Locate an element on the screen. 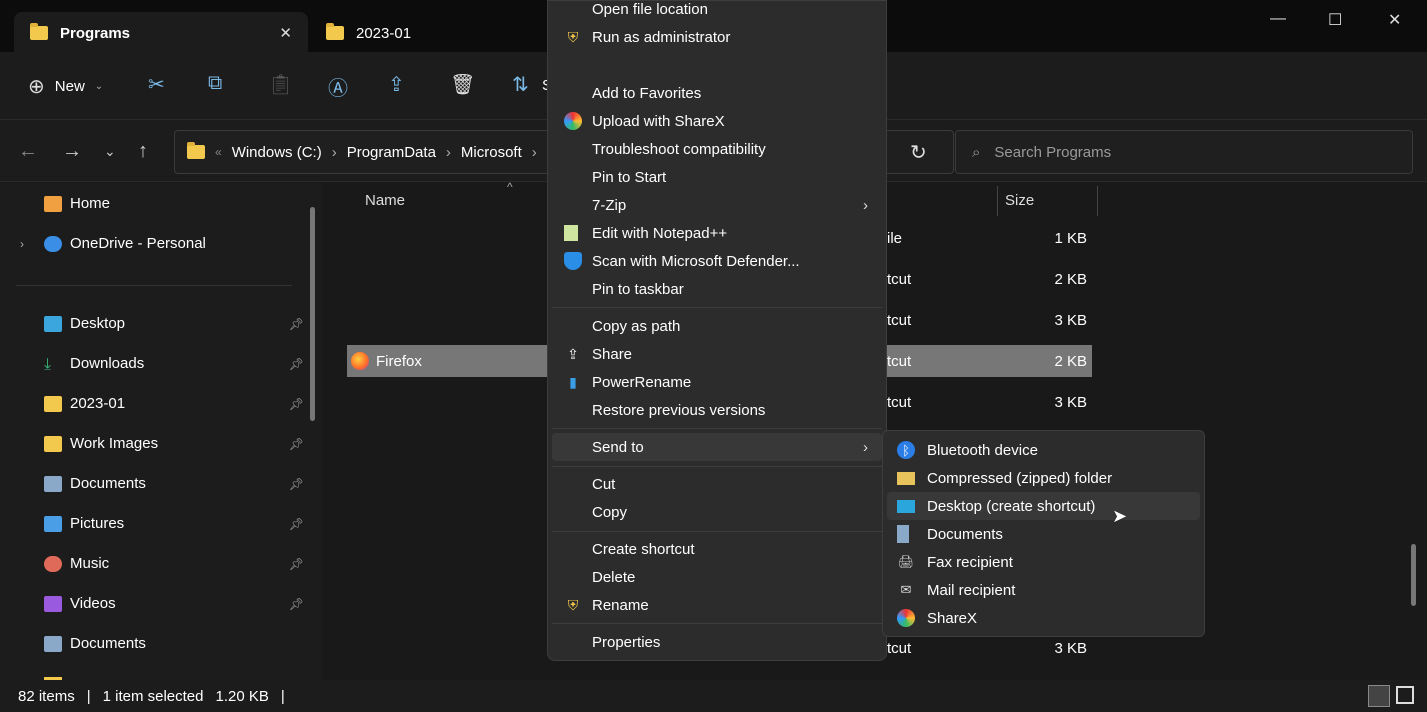  menu-add-to-favorites: Add to Favorites is located at coordinates (717, 93).